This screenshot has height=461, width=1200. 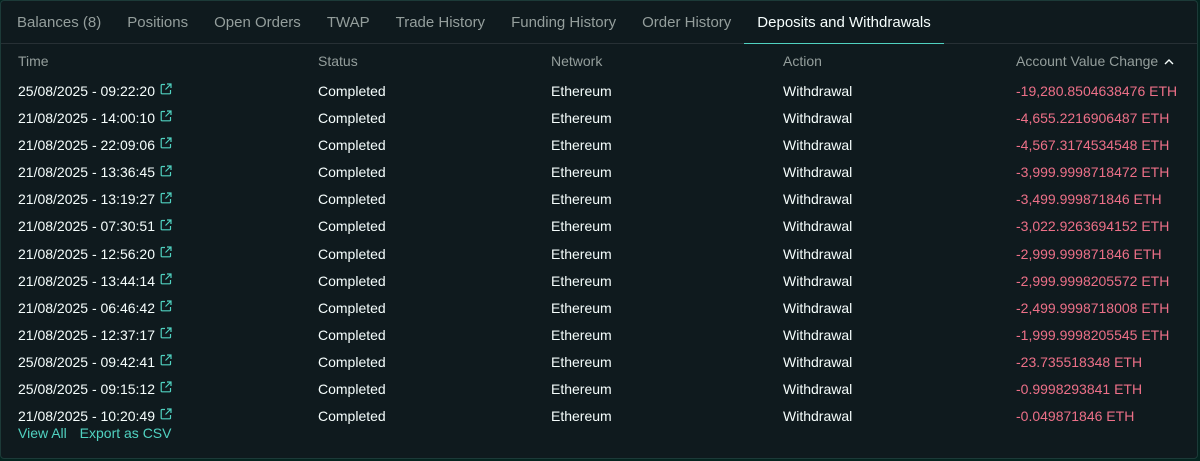 I want to click on tab-trade-history: Trade History, so click(x=440, y=22).